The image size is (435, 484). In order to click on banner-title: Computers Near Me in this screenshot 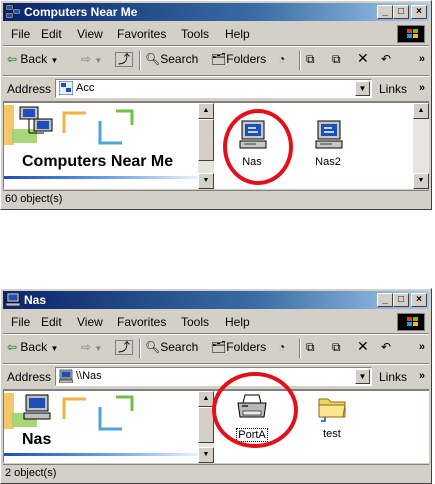, I will do `click(98, 161)`.